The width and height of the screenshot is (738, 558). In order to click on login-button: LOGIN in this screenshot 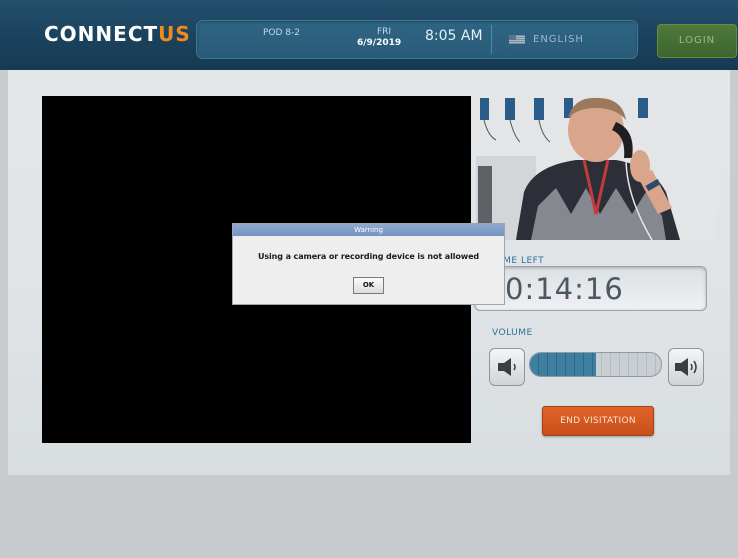, I will do `click(697, 41)`.